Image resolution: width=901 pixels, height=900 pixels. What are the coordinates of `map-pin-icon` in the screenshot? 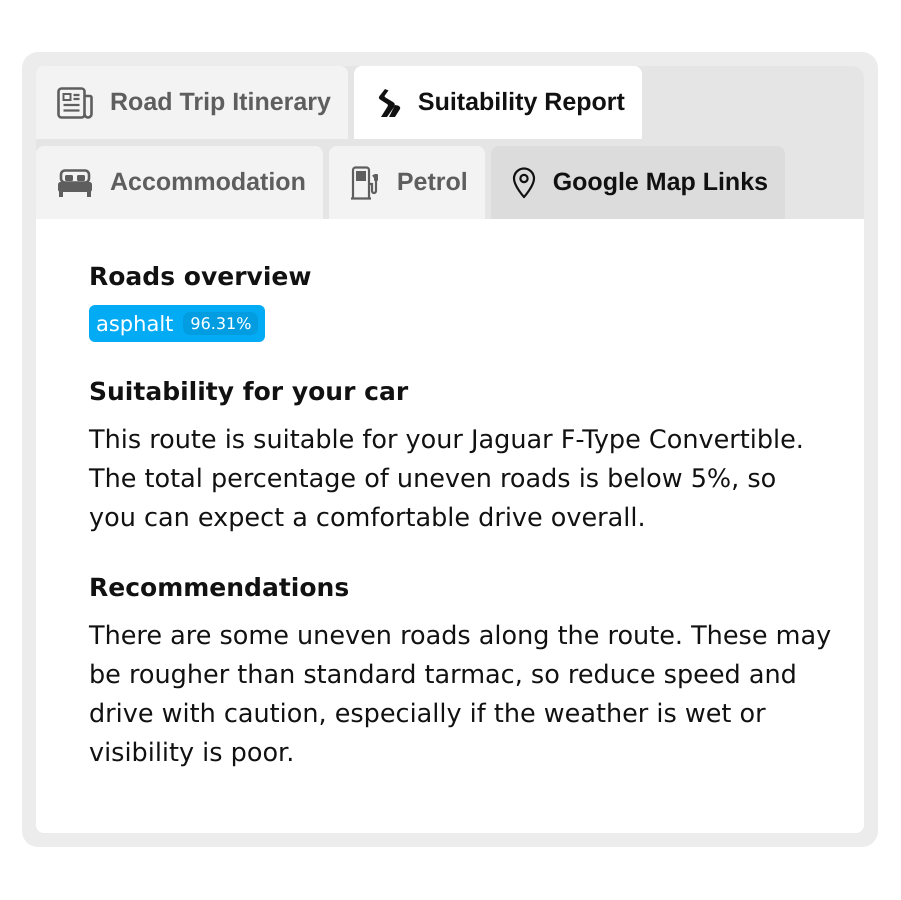 It's located at (524, 182).